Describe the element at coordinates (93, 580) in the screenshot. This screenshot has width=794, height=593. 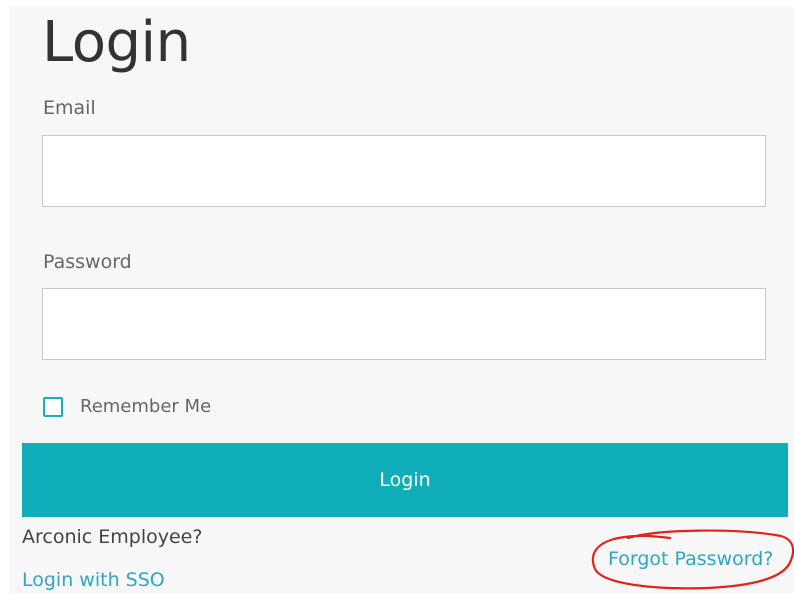
I see `login-with-sso-link: Login with SSO` at that location.